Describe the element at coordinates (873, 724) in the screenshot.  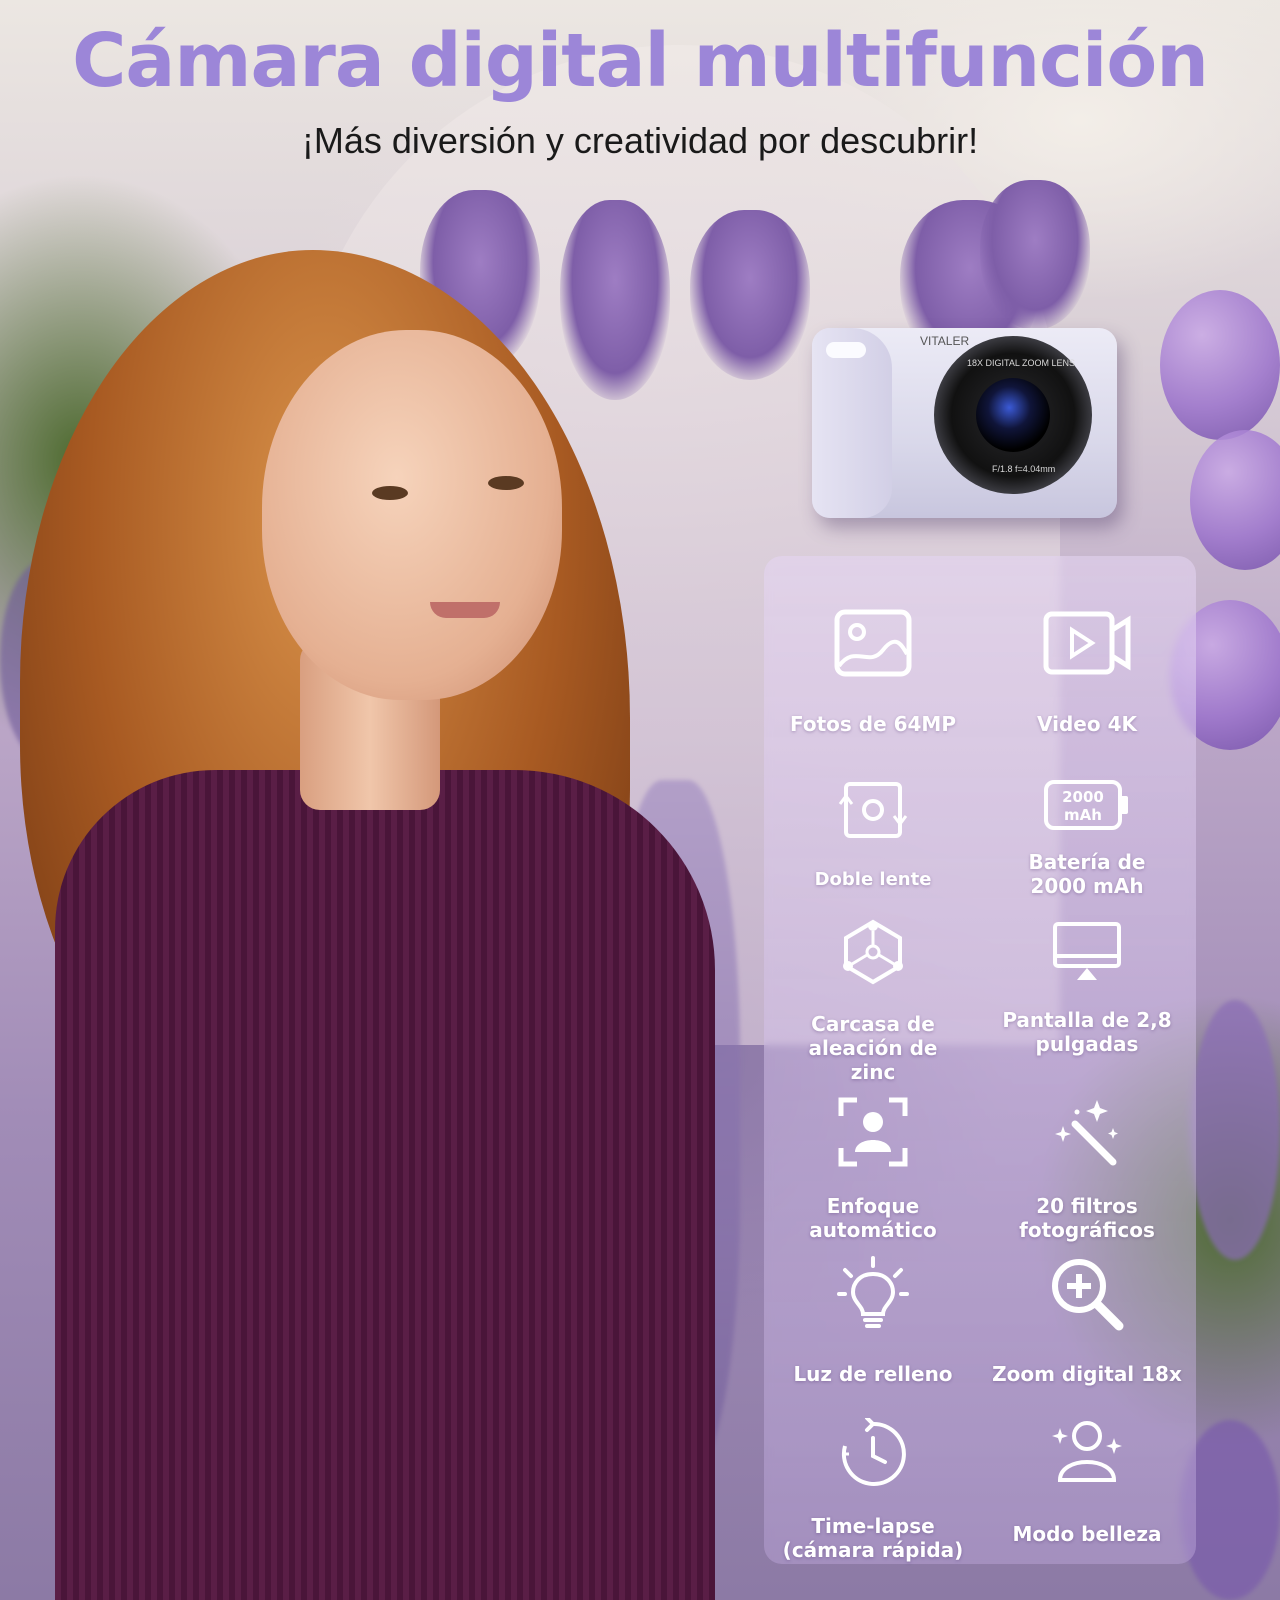
I see `feature-label: Fotos de 64MP` at that location.